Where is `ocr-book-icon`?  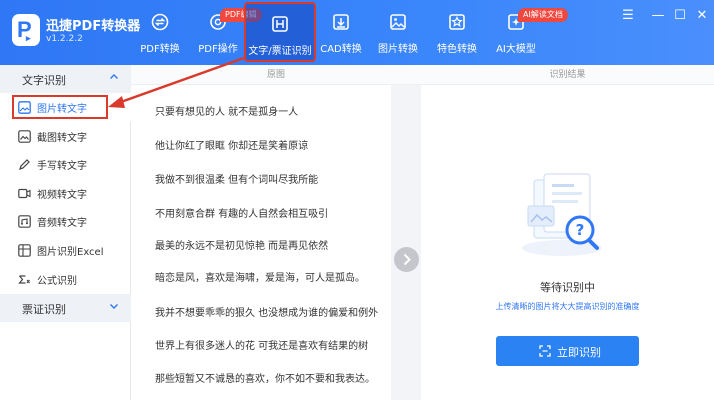 ocr-book-icon is located at coordinates (280, 24).